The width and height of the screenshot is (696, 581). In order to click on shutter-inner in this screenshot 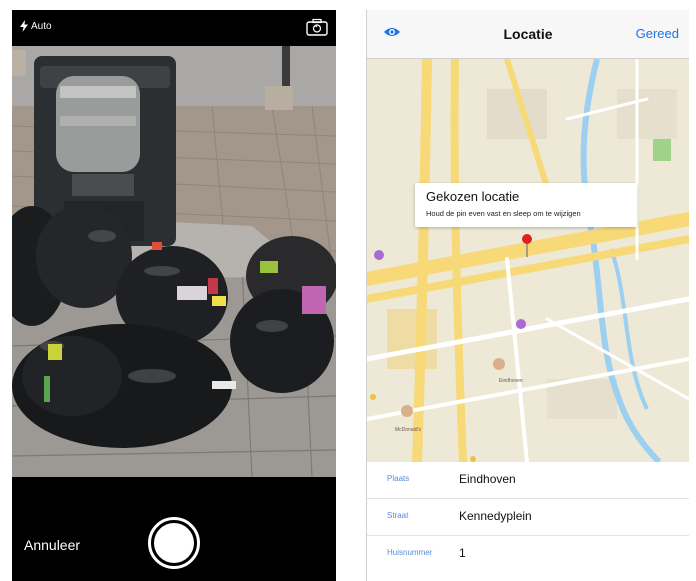, I will do `click(174, 543)`.